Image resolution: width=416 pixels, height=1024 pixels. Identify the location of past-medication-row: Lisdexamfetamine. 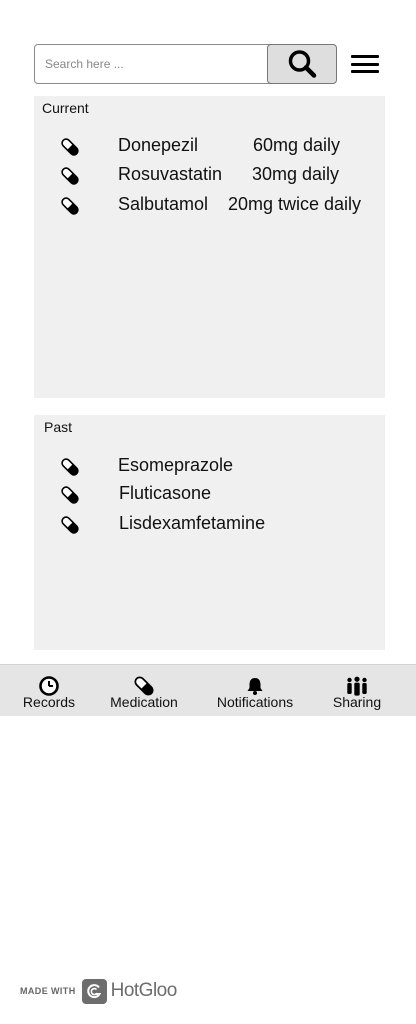
(209, 525).